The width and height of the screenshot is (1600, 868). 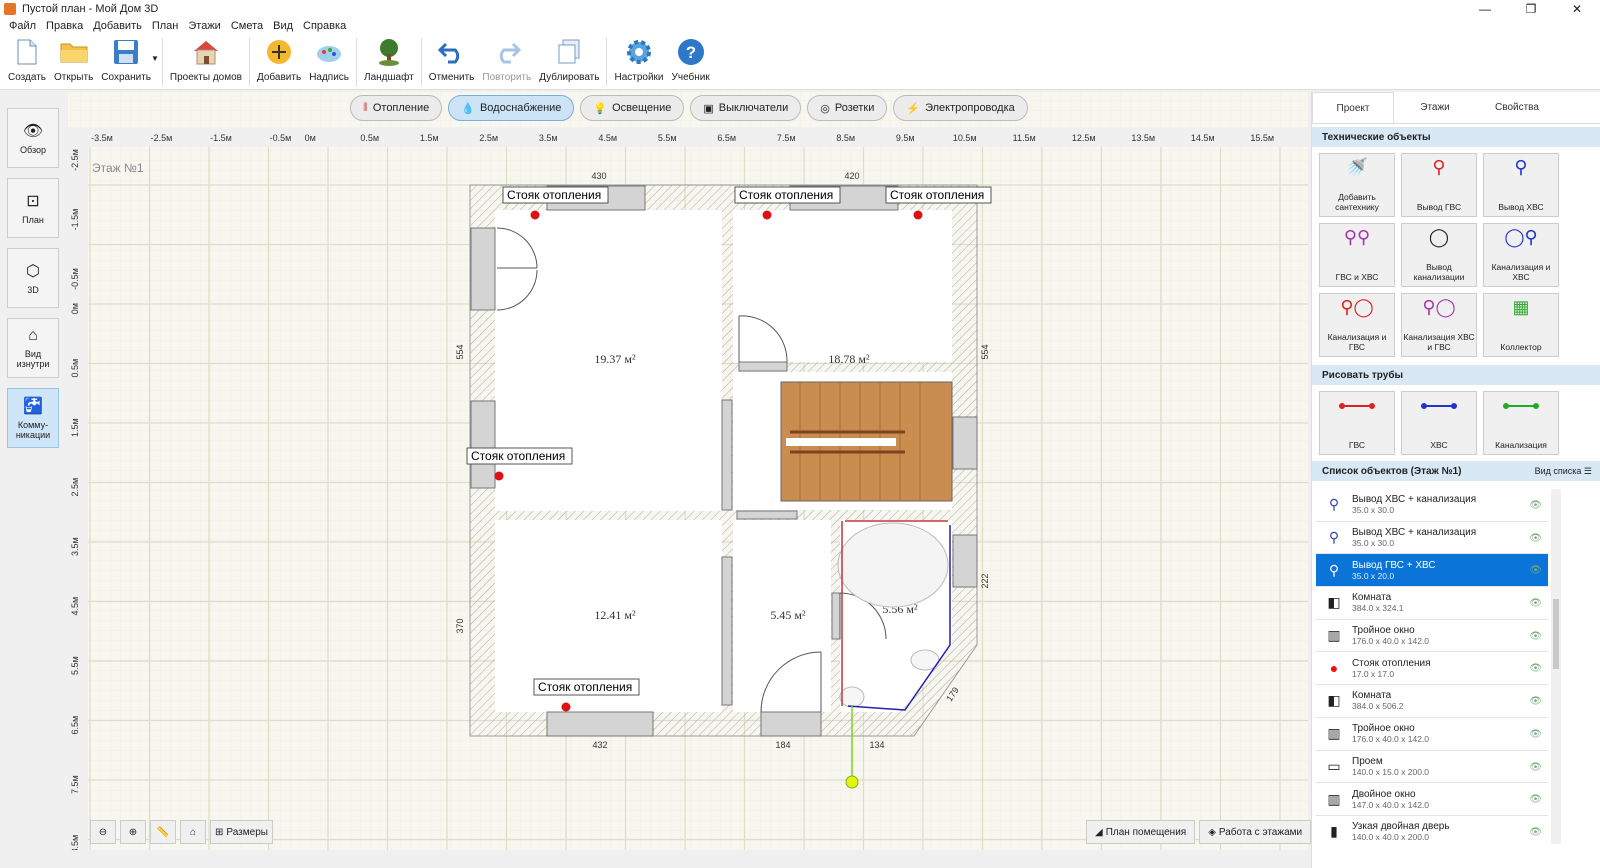 What do you see at coordinates (1485, 9) in the screenshot?
I see `minimize-button: —` at bounding box center [1485, 9].